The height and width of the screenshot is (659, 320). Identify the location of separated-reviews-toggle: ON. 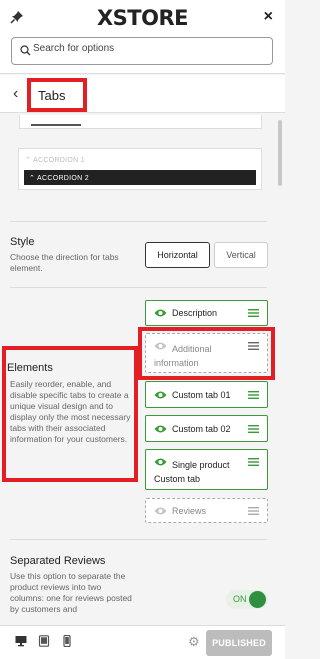
(247, 599).